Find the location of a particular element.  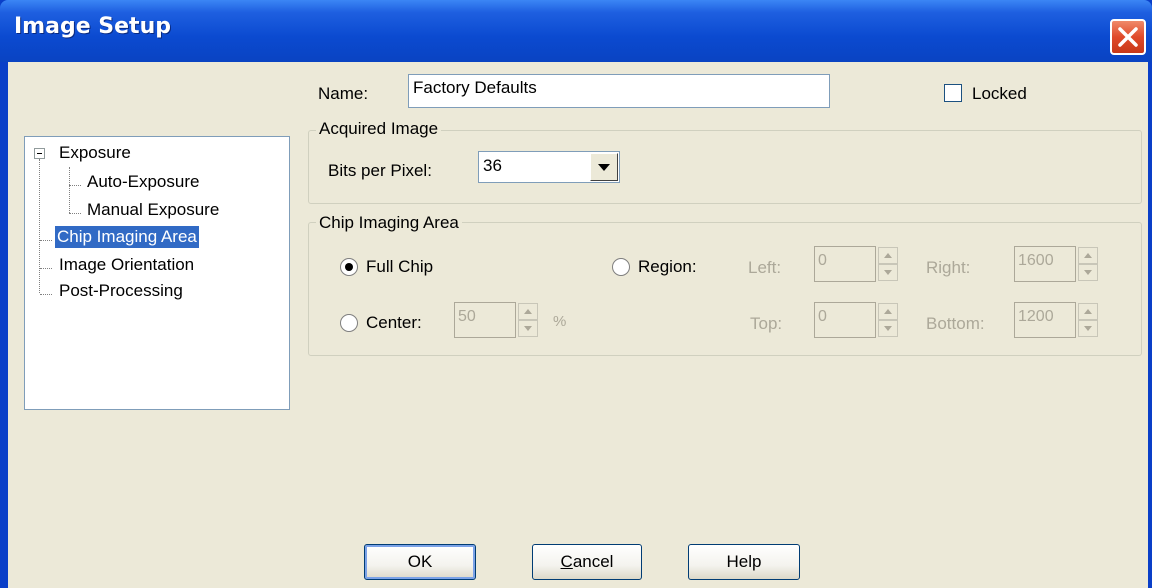

acquired-image-group is located at coordinates (725, 167).